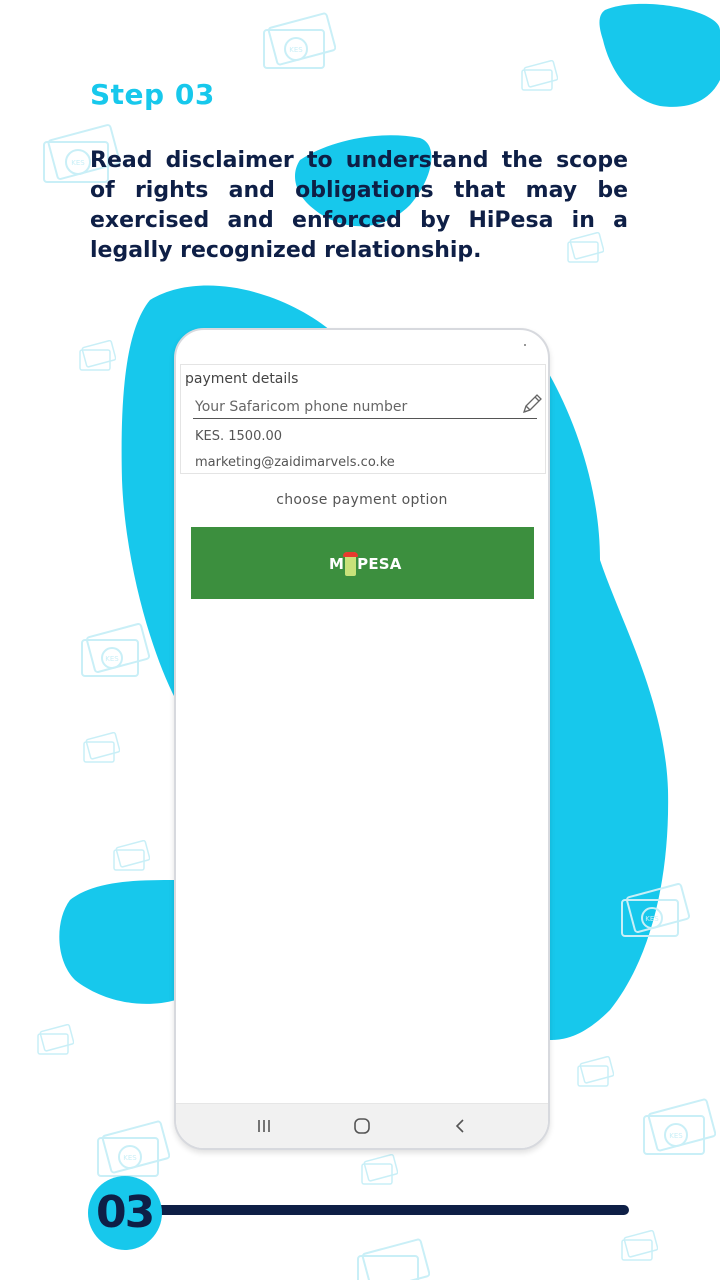 The width and height of the screenshot is (720, 1284). What do you see at coordinates (295, 462) in the screenshot?
I see `email-value: marketing@zaidimarvels.co.ke` at bounding box center [295, 462].